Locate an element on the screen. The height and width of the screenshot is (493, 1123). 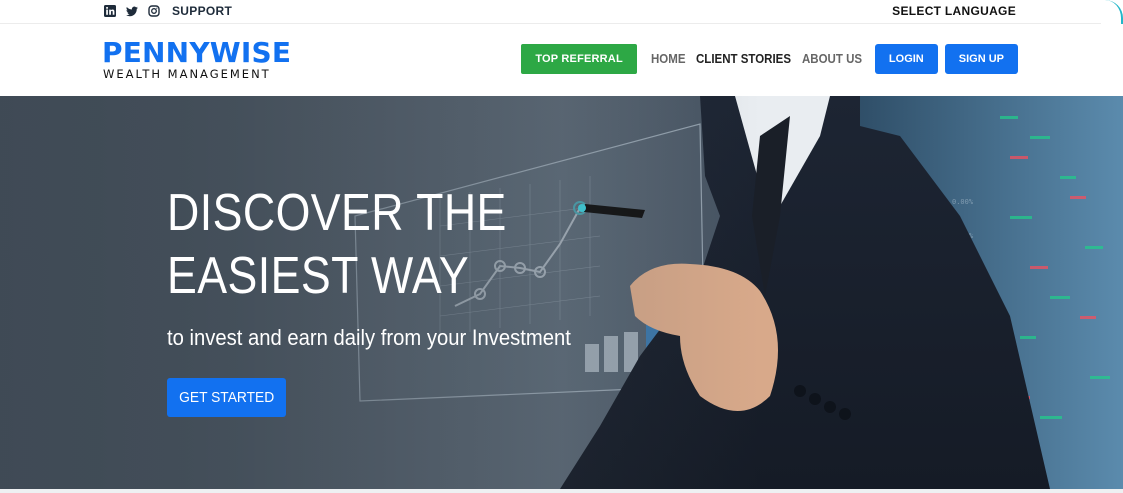
logo-sub-text: WEALTH MANAGEMENT is located at coordinates (187, 74).